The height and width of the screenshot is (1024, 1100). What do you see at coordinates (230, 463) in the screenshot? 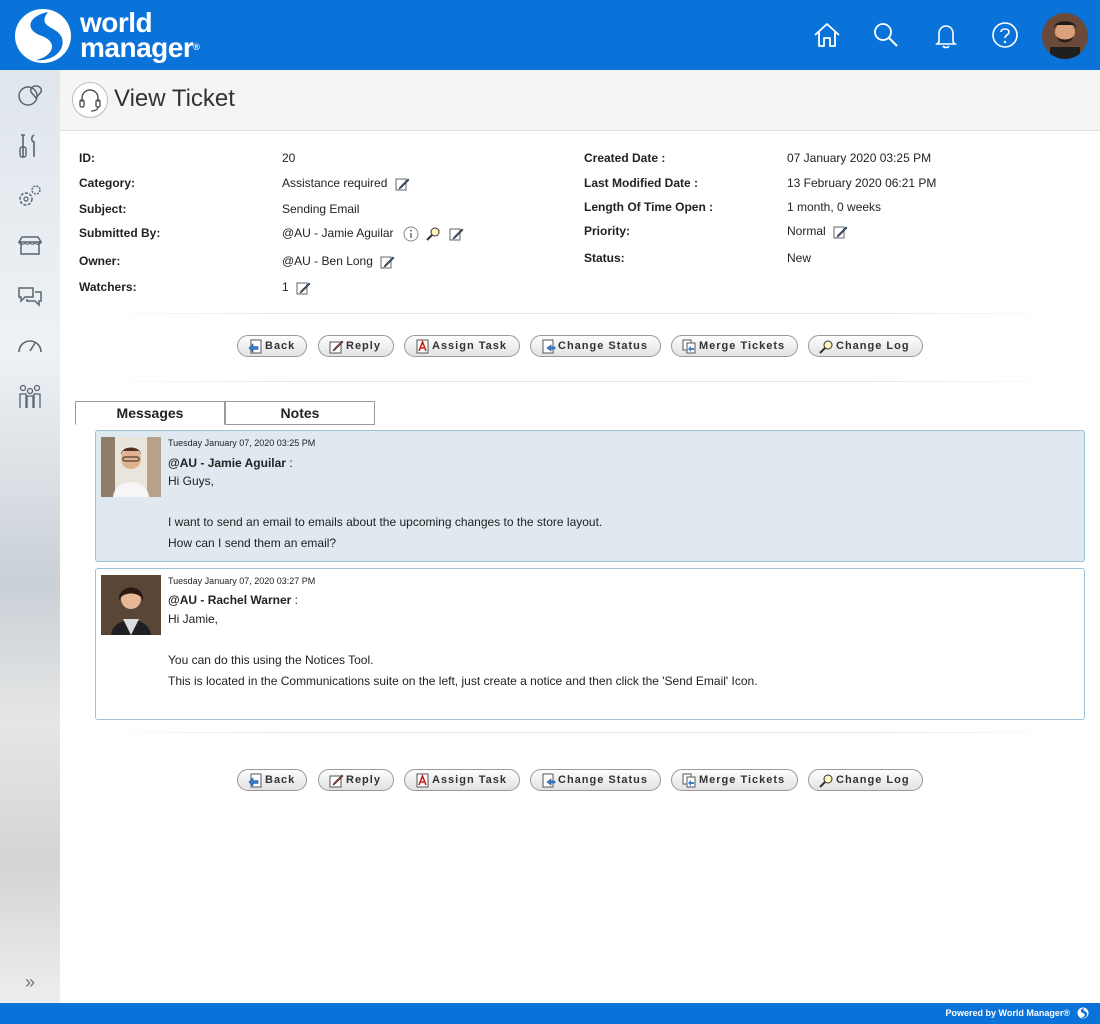
I see `message-author: @AU - Jamie Aguilar :` at bounding box center [230, 463].